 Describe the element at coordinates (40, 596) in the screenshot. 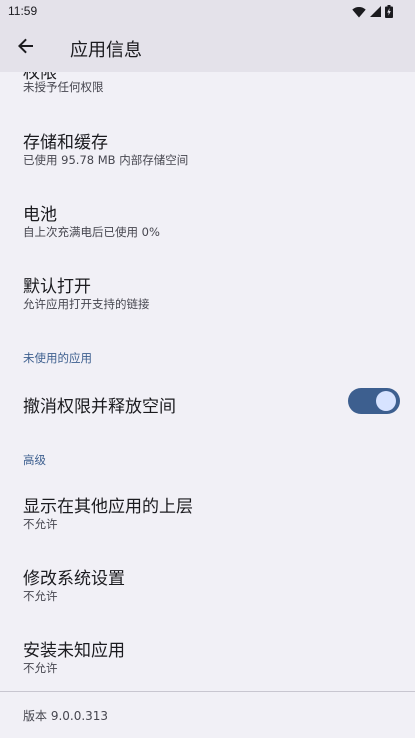

I see `modify-system-settings-summary: 不允许` at that location.